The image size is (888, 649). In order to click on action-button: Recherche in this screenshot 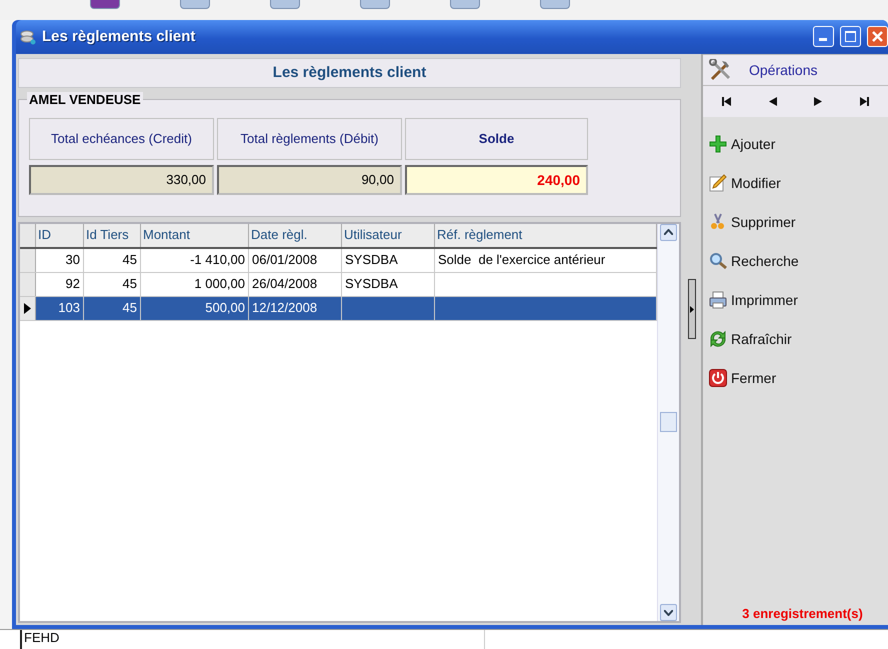, I will do `click(795, 261)`.